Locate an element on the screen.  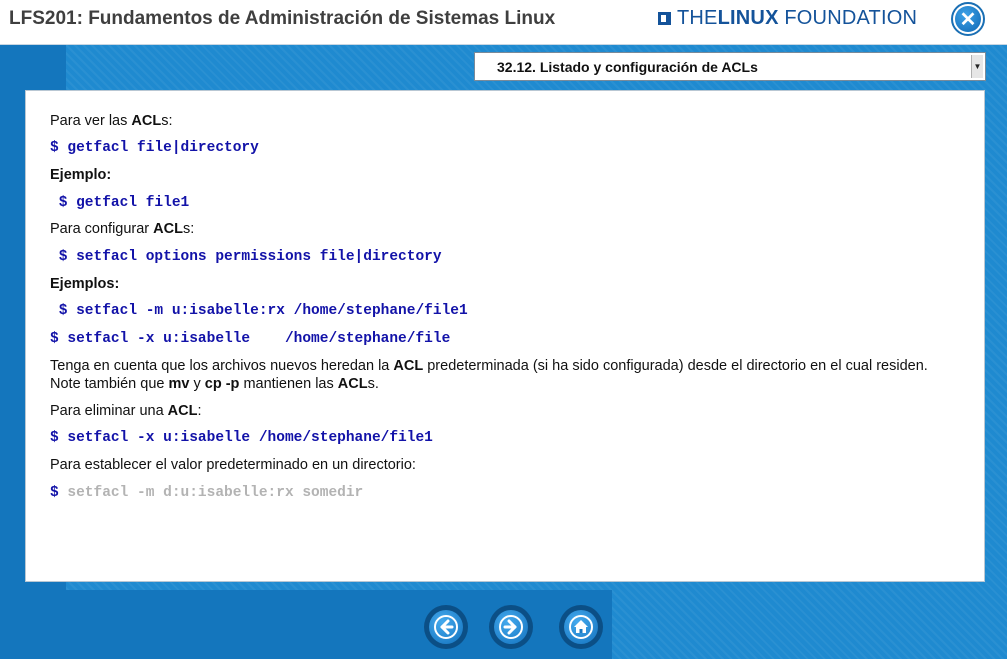
forward-button is located at coordinates (511, 627).